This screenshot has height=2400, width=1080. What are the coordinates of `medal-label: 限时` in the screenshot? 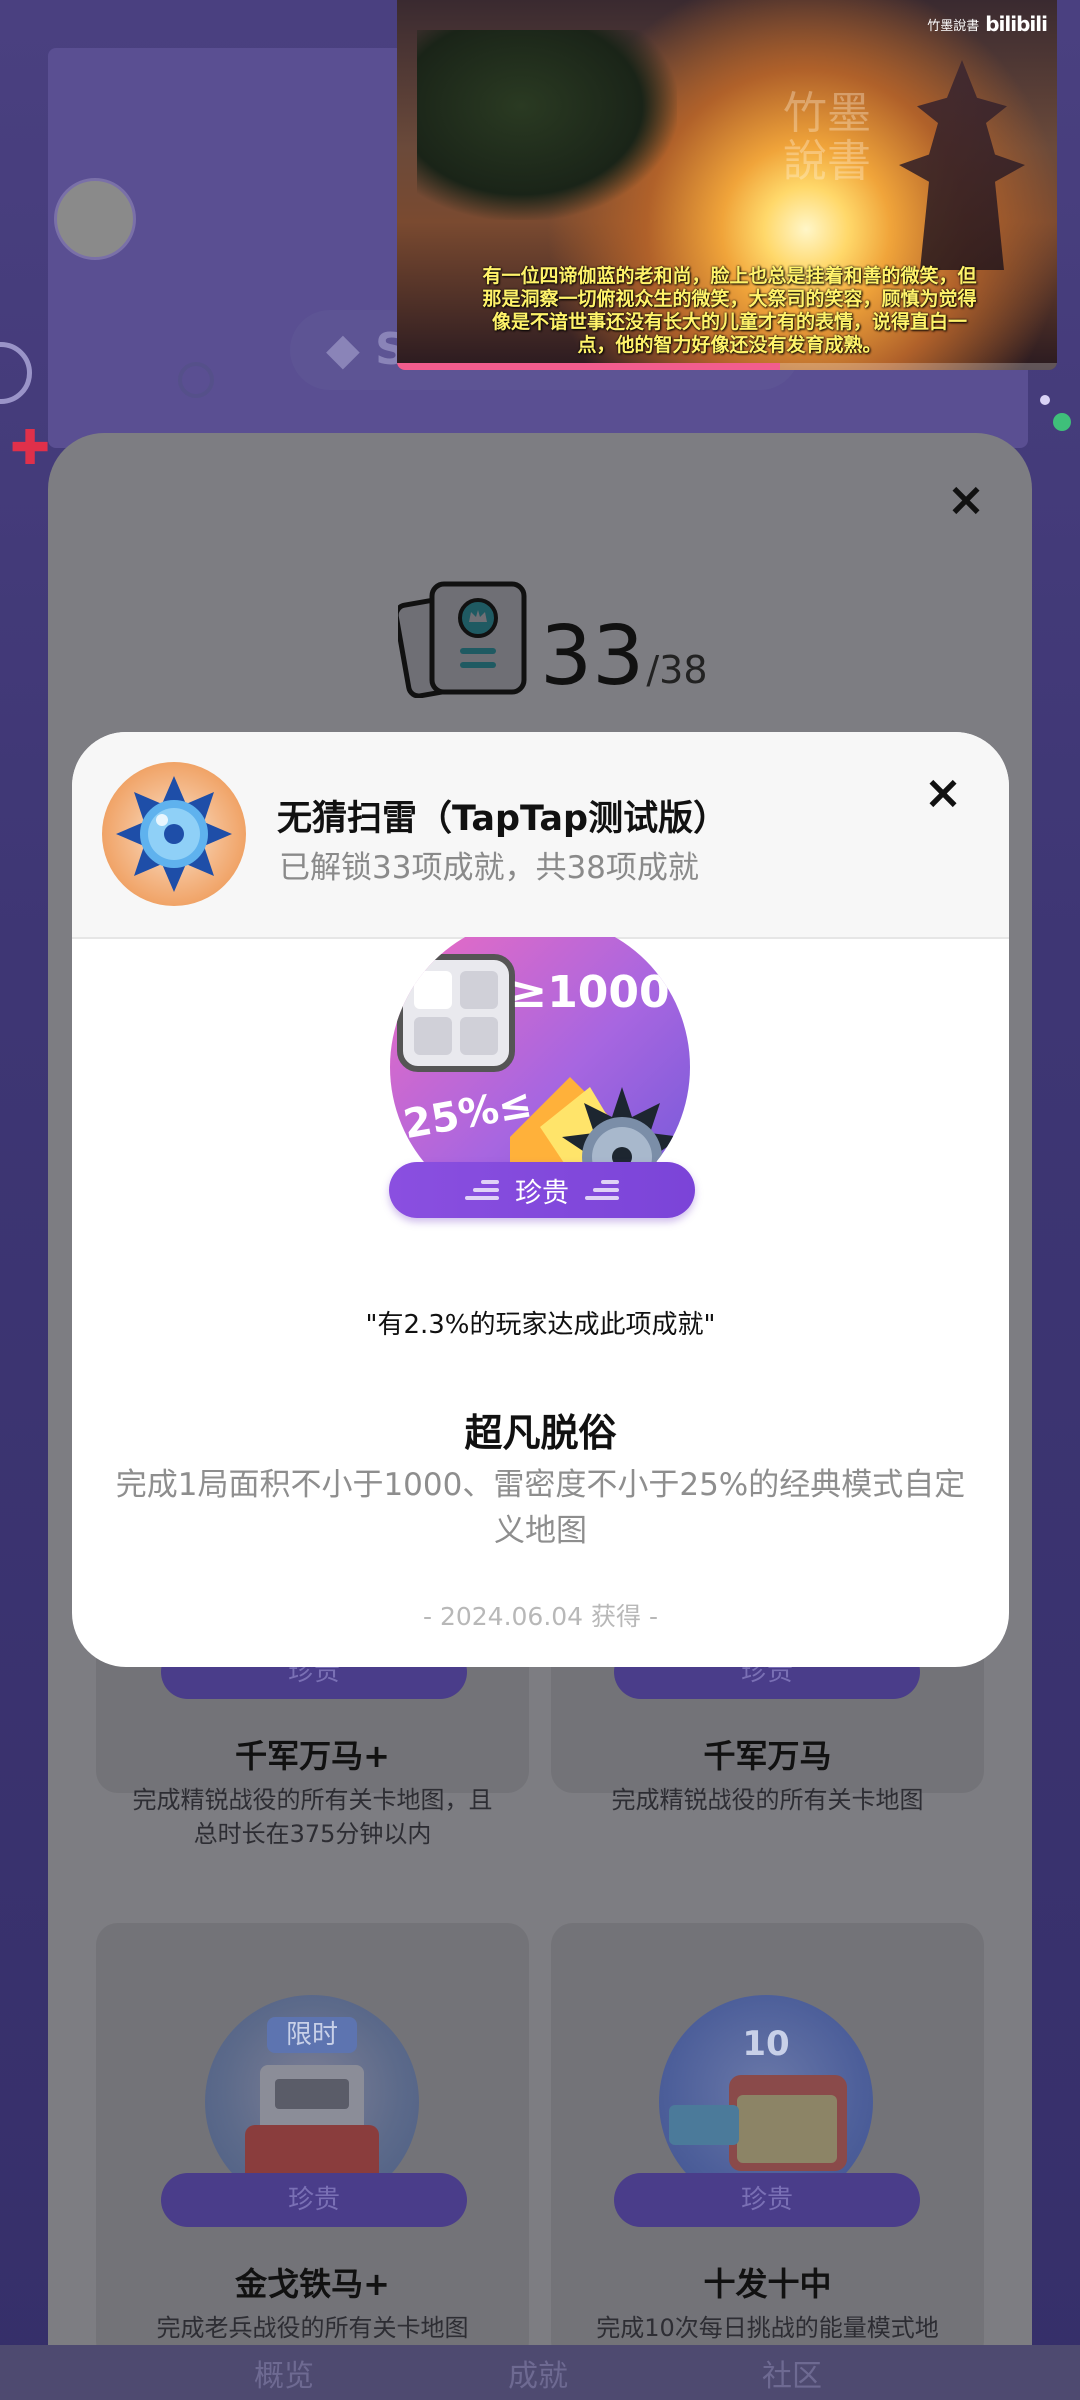 It's located at (312, 2035).